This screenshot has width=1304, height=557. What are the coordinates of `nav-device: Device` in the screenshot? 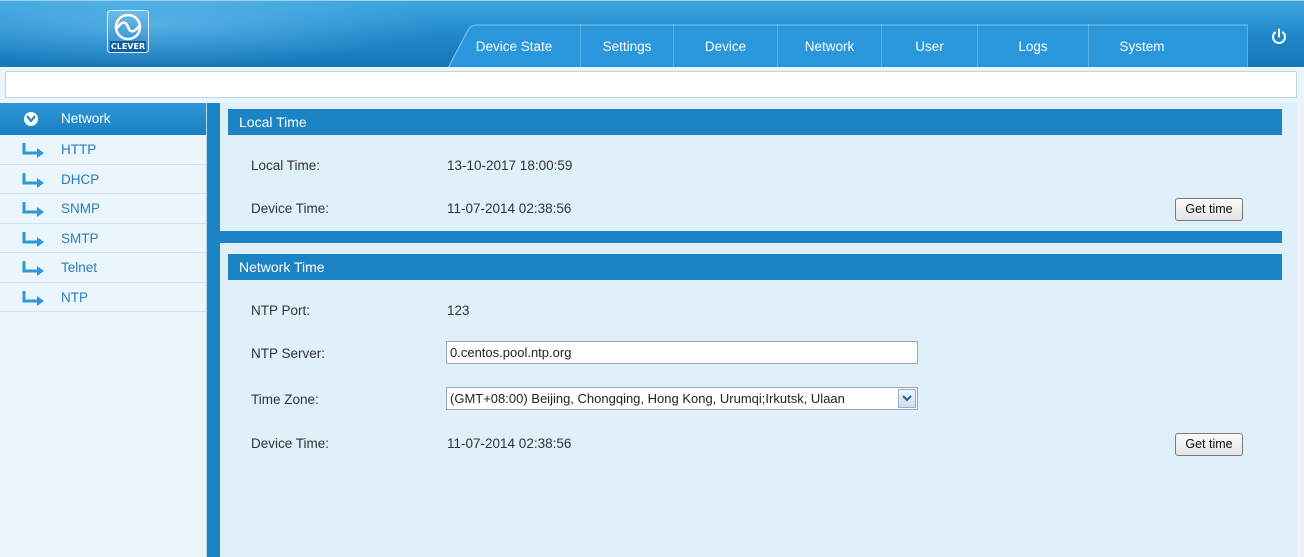 It's located at (726, 46).